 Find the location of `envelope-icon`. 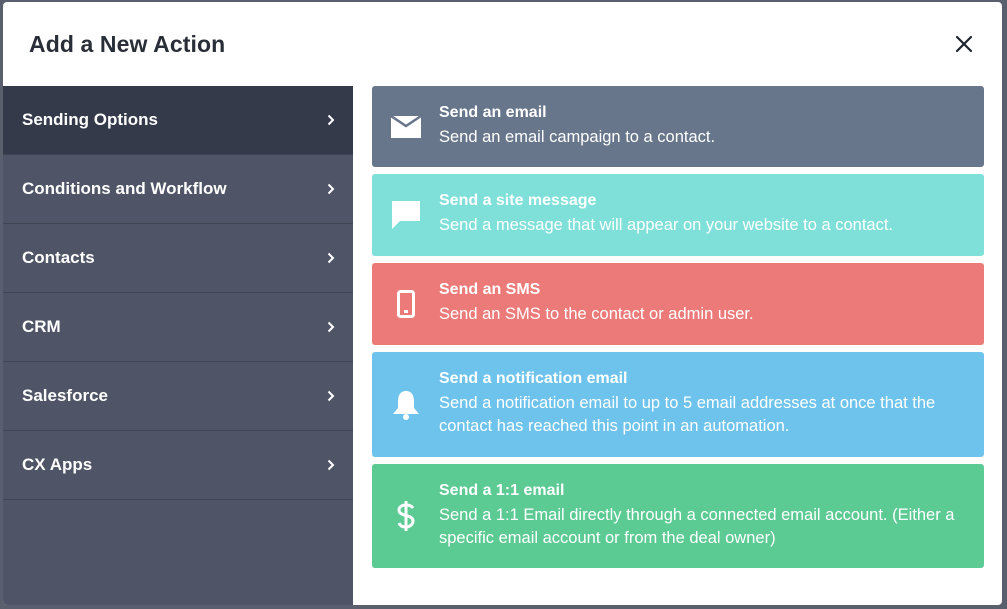

envelope-icon is located at coordinates (405, 126).